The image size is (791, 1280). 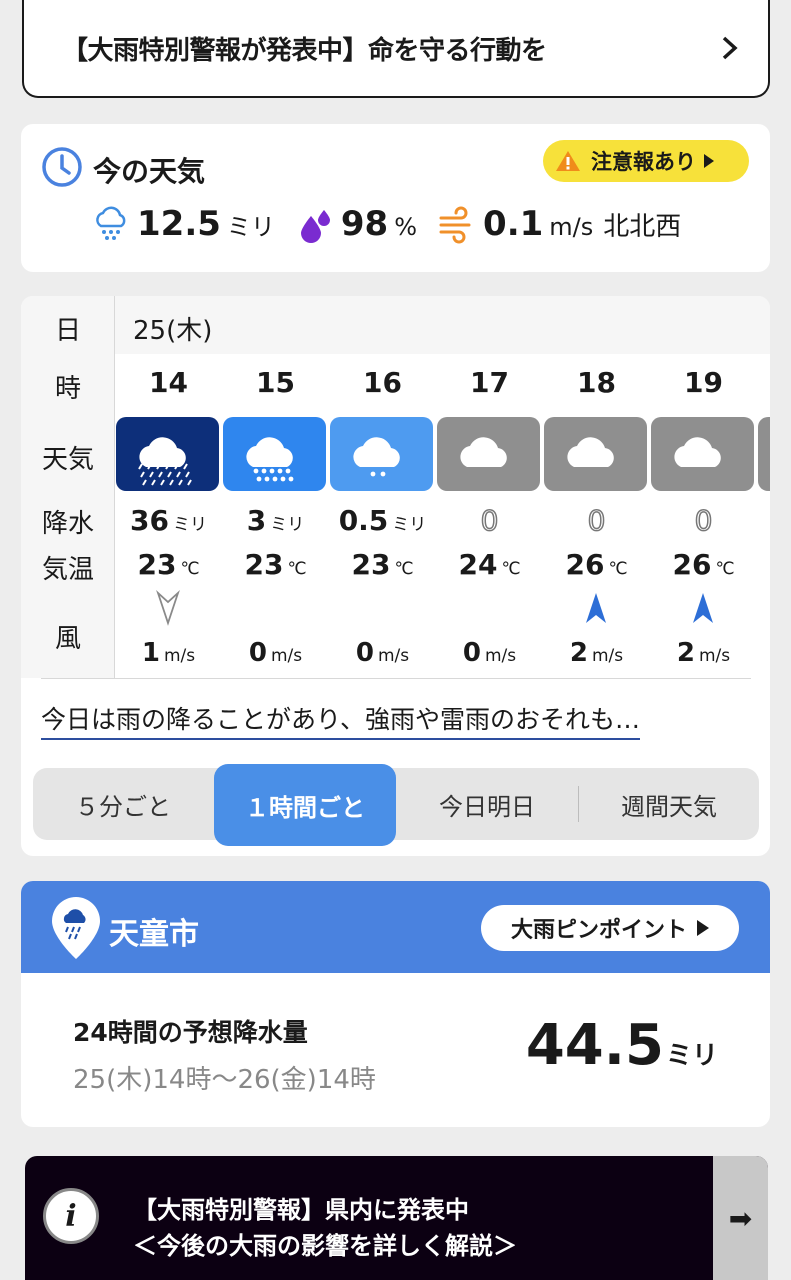 What do you see at coordinates (730, 48) in the screenshot?
I see `chevron-right-icon` at bounding box center [730, 48].